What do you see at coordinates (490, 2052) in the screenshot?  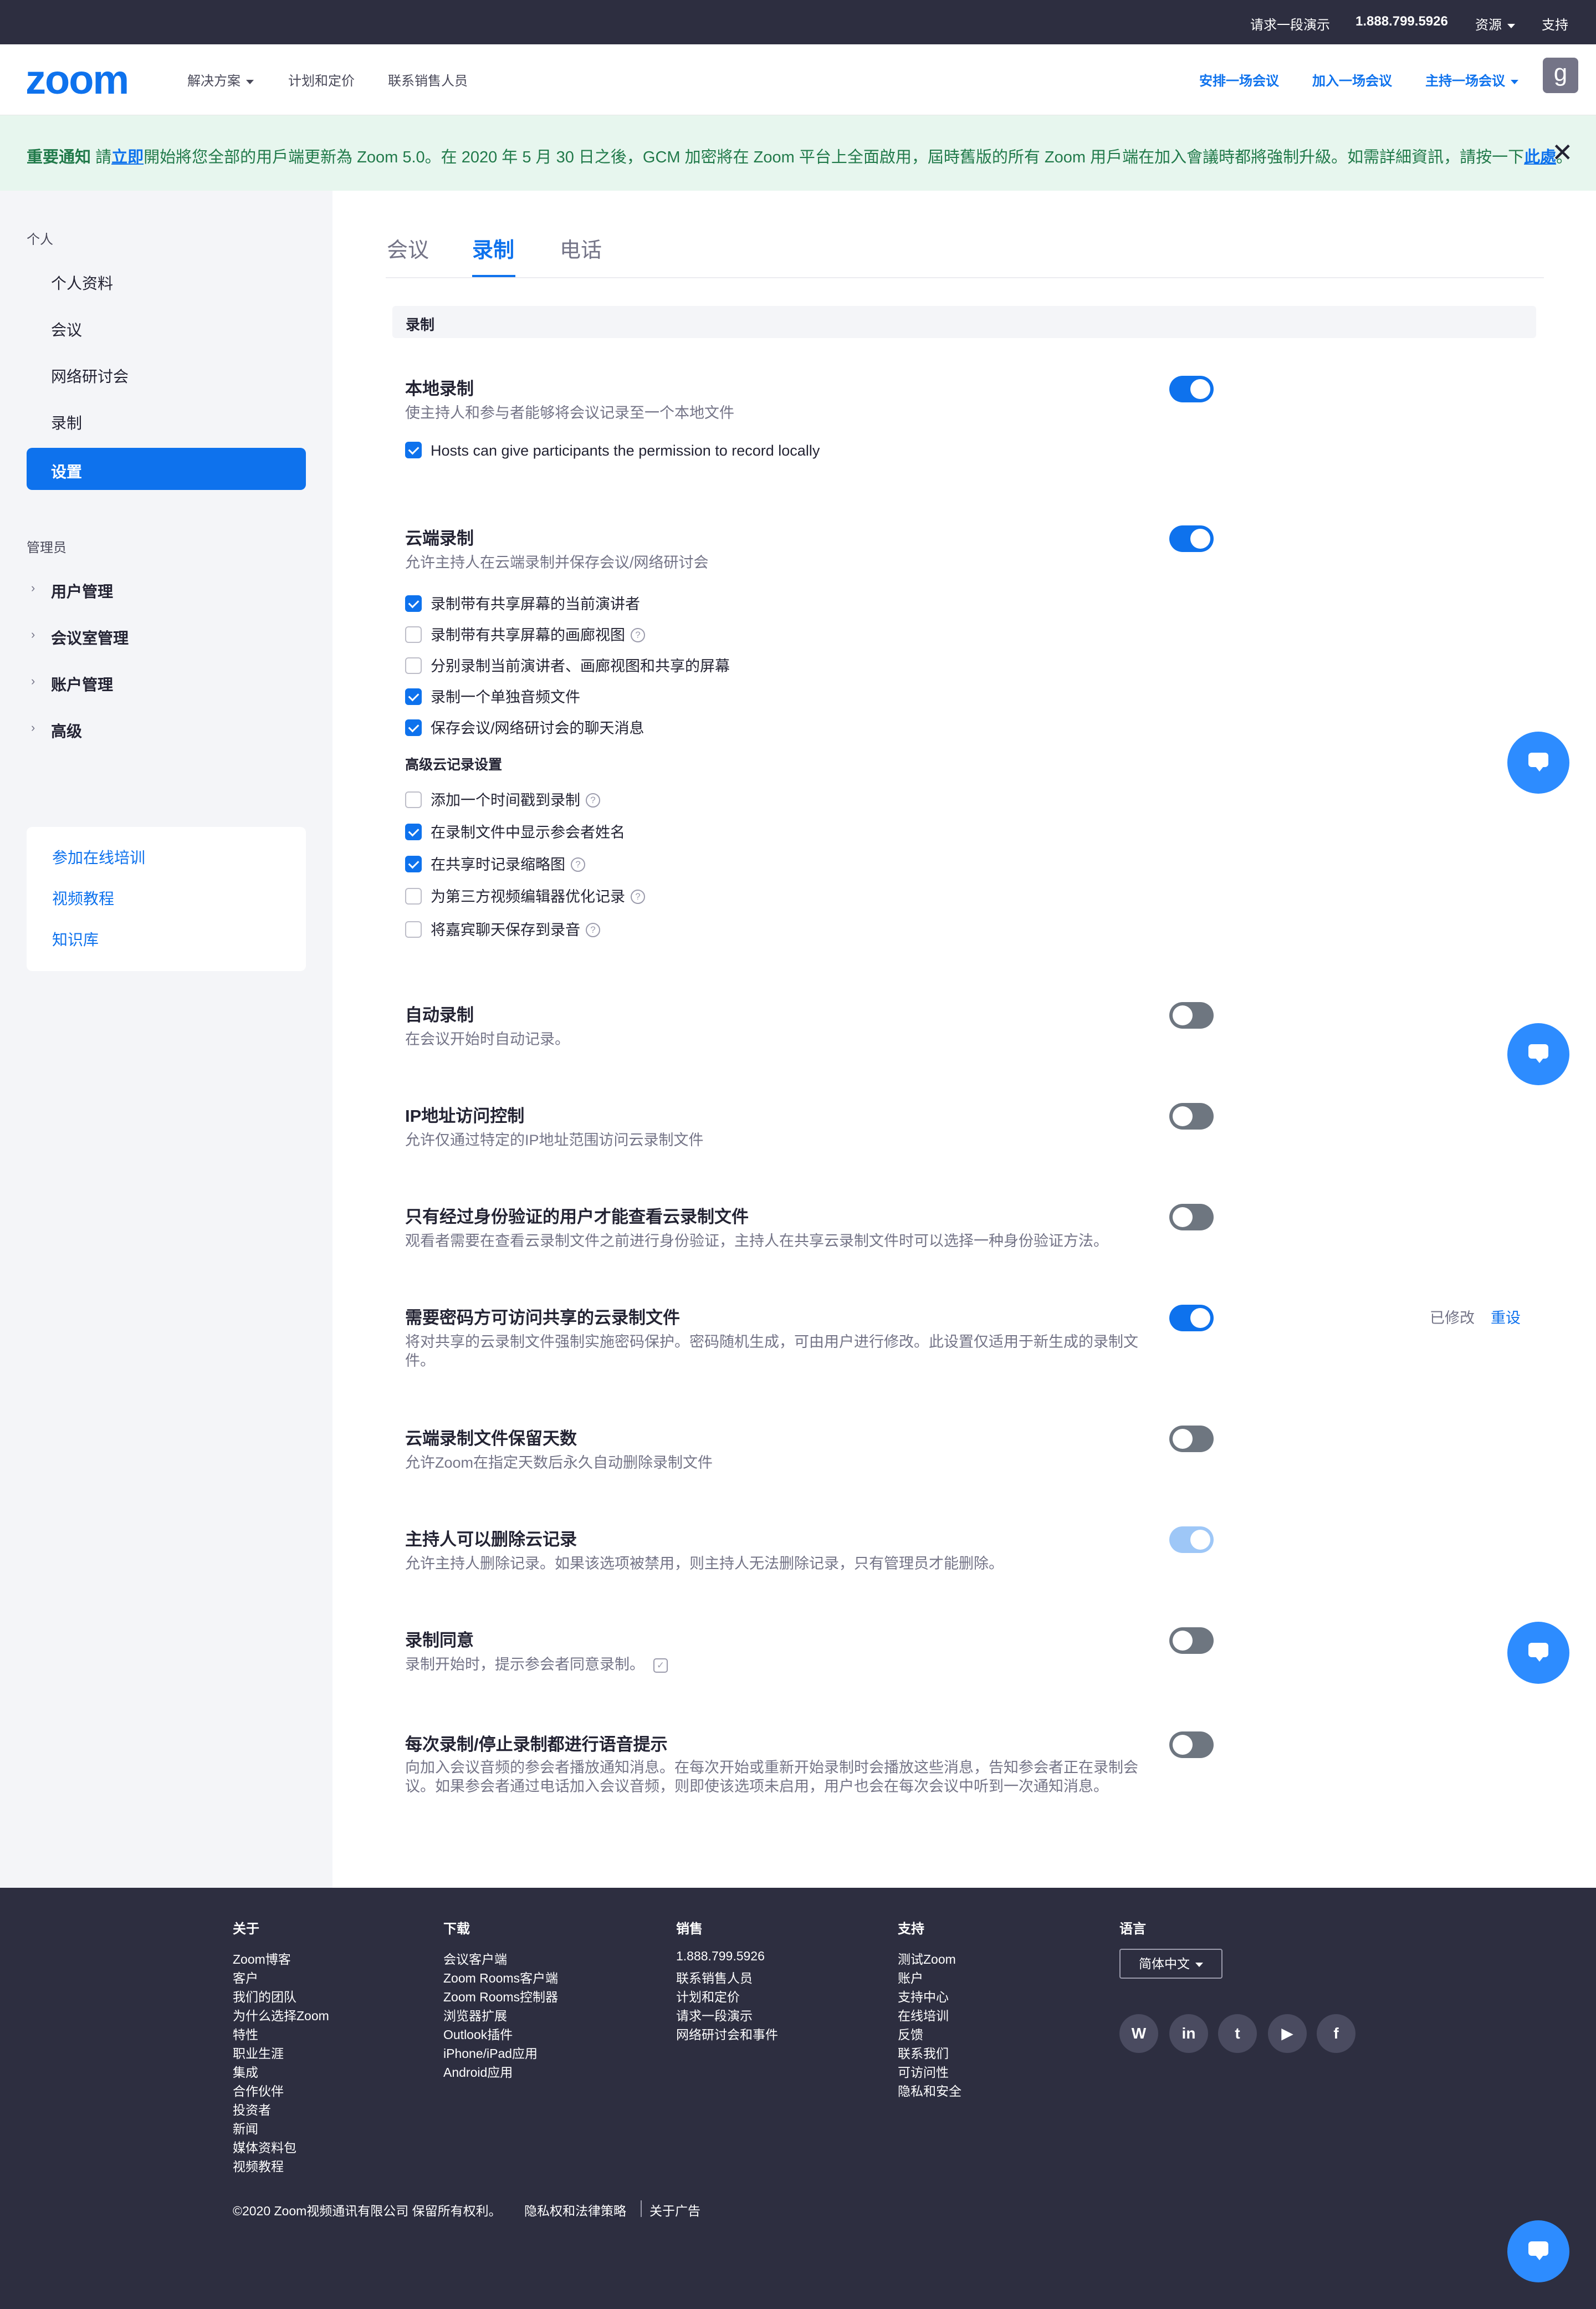 I see `footer-link: iPhone/iPad应用` at bounding box center [490, 2052].